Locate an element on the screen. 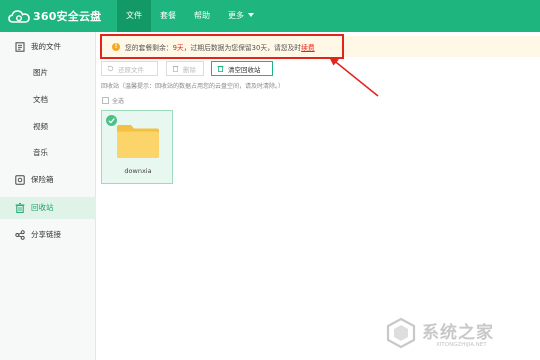 The image size is (540, 360). sidebar-item-label: 文档 is located at coordinates (40, 99).